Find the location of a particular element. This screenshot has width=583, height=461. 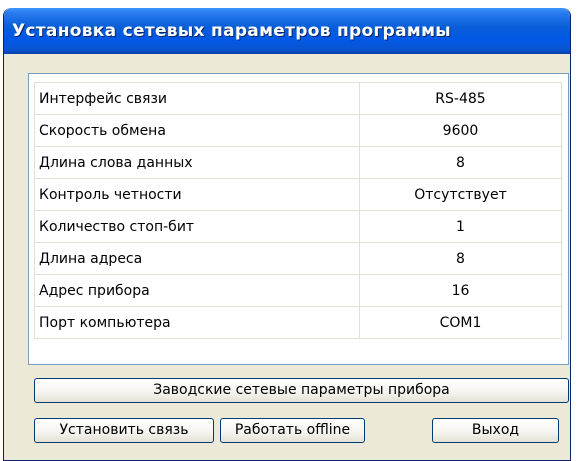

param-row-baud-rate: Скорость обмена 9600 is located at coordinates (298, 130).